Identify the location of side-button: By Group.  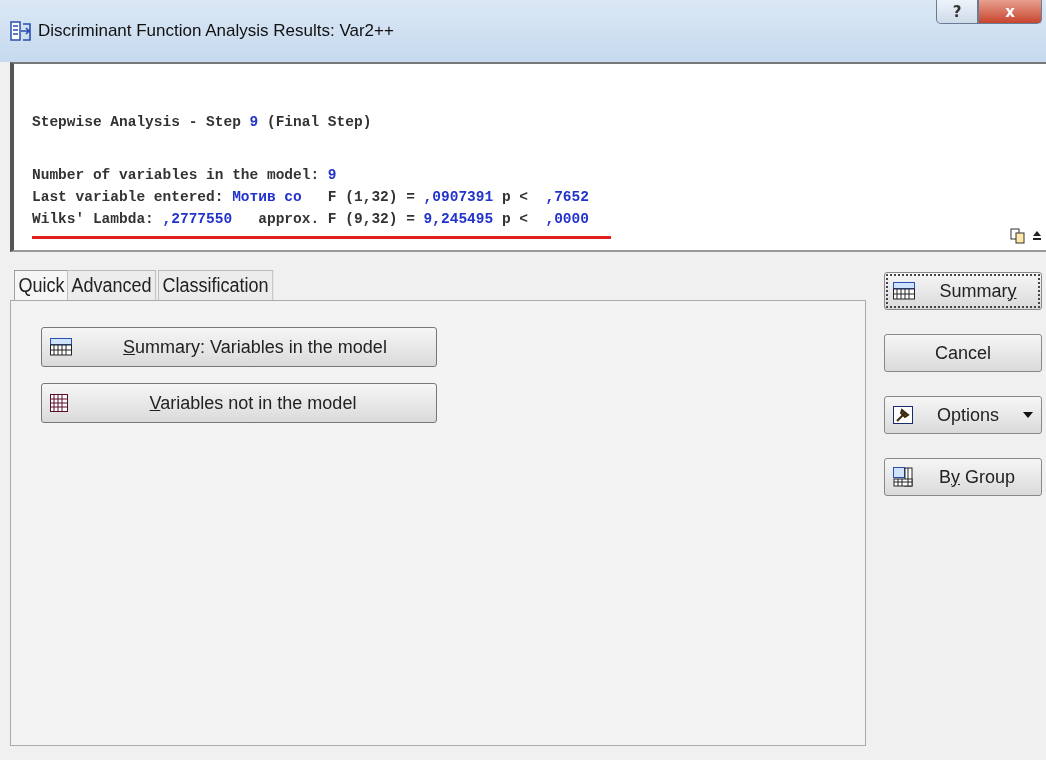
(963, 477).